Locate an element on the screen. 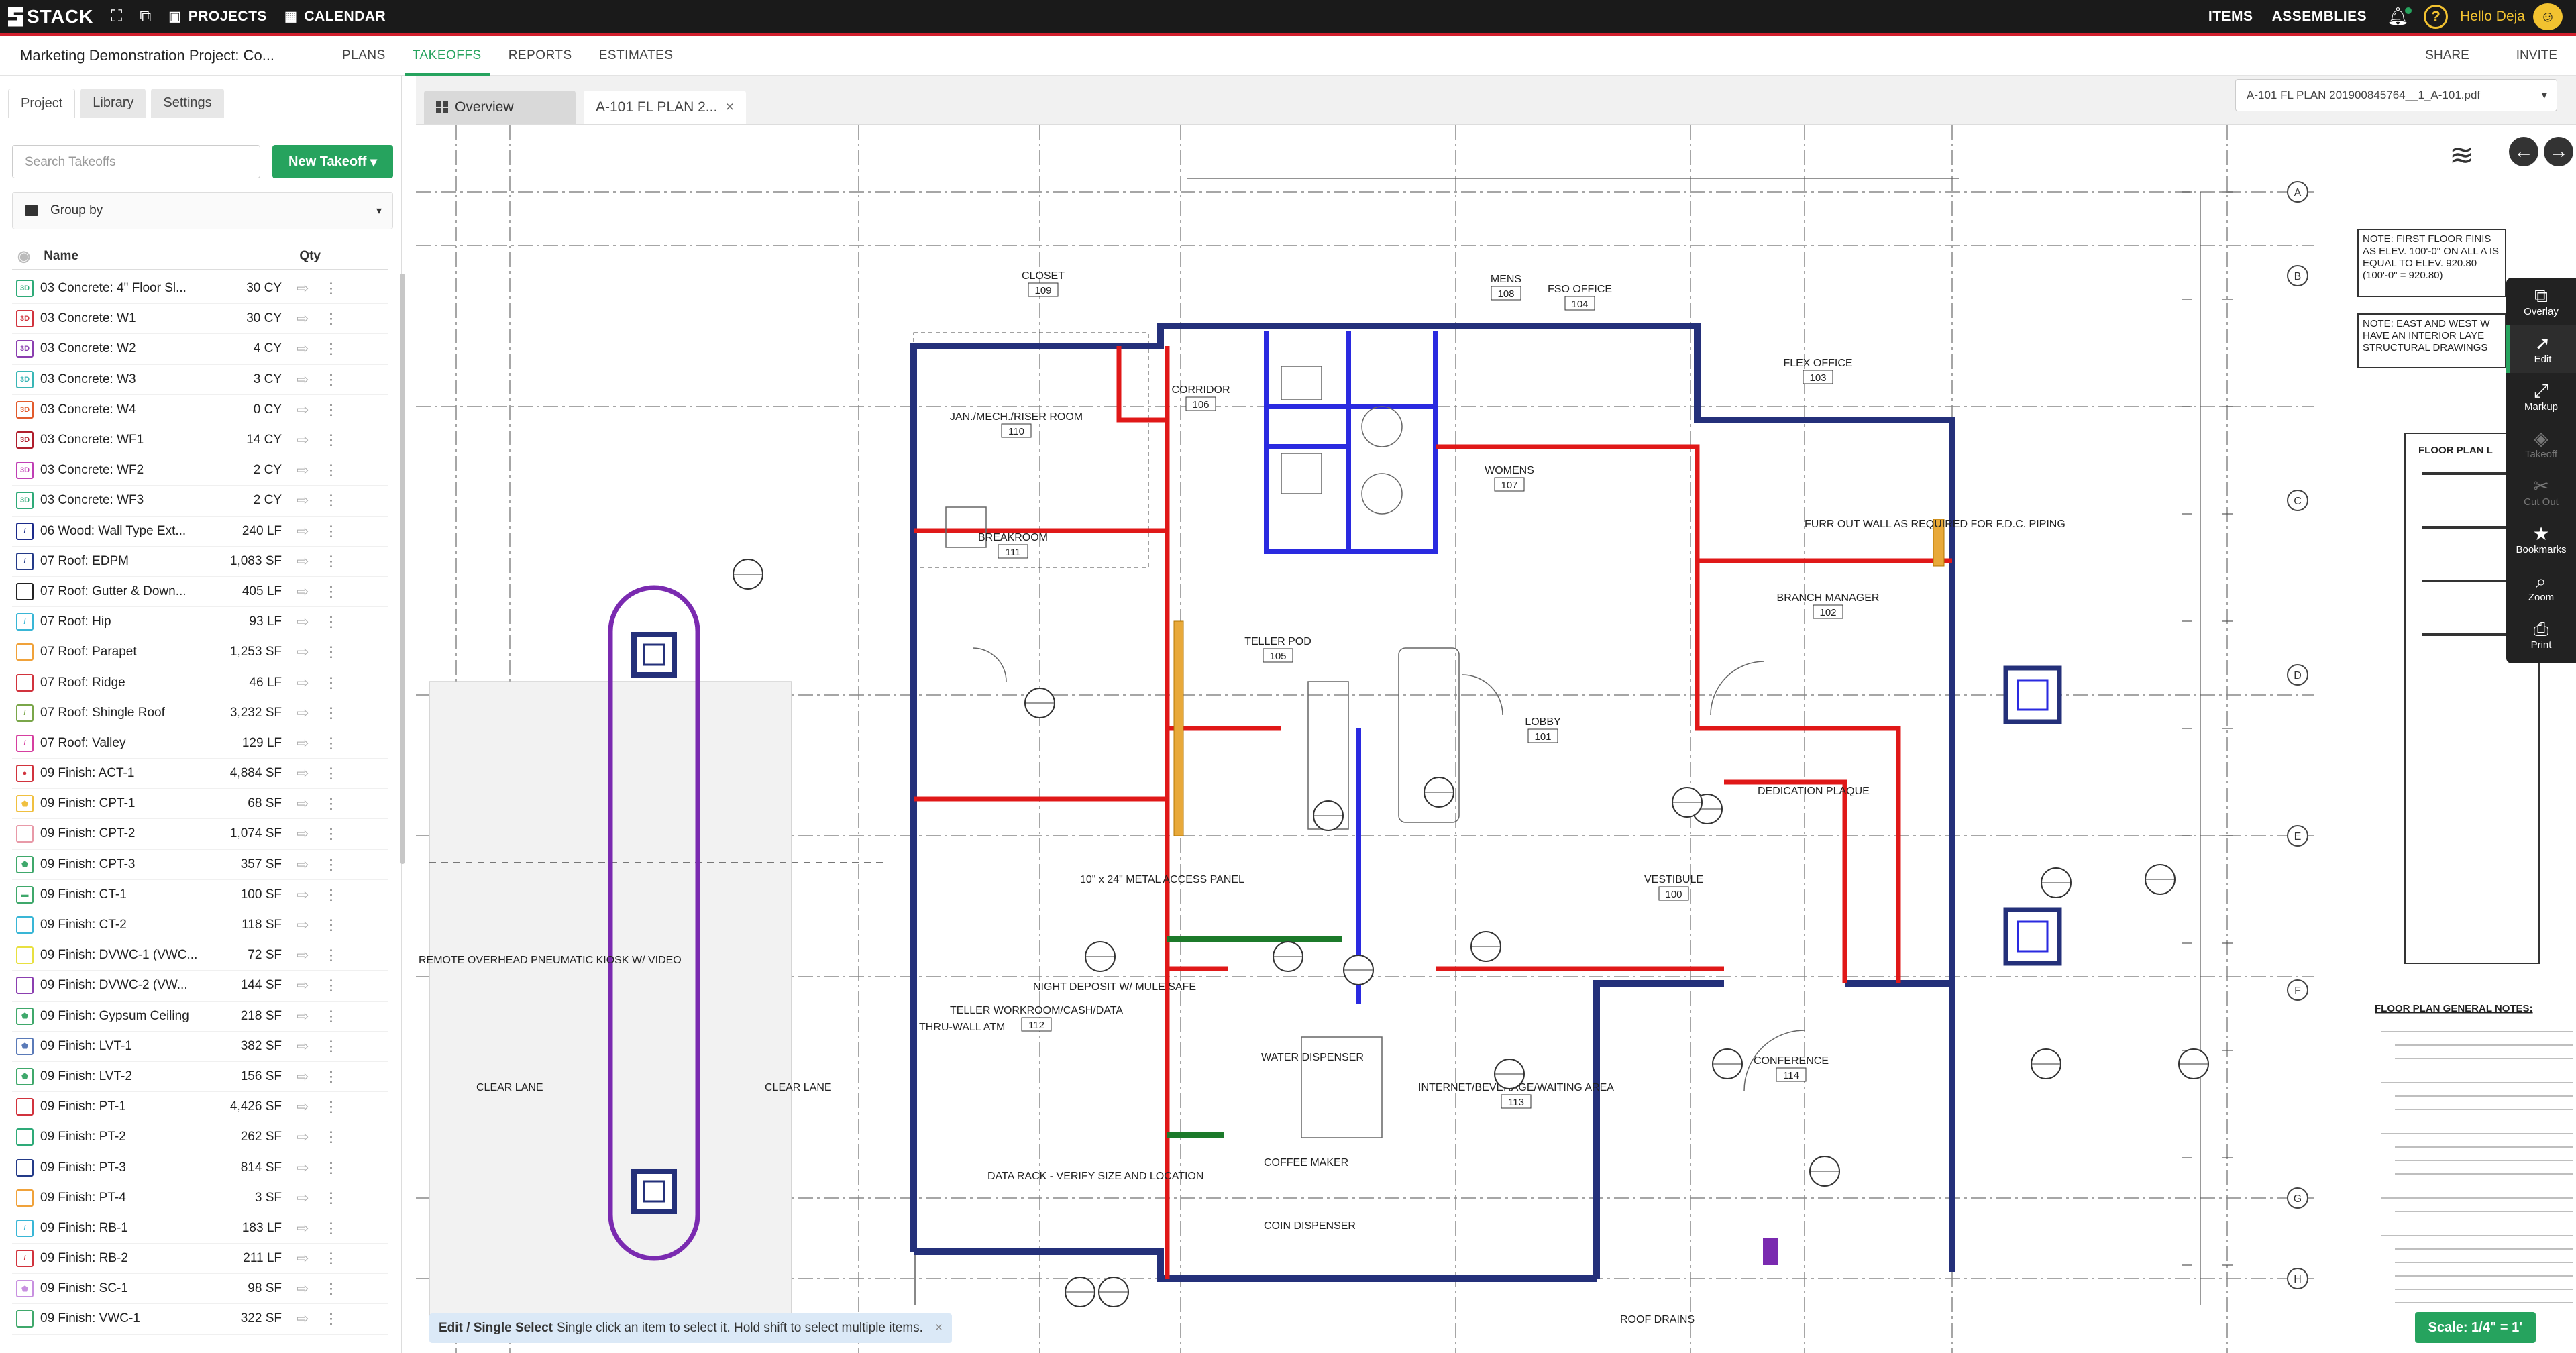 The image size is (2576, 1353). nav-calendar: ▦ CALENDAR is located at coordinates (335, 16).